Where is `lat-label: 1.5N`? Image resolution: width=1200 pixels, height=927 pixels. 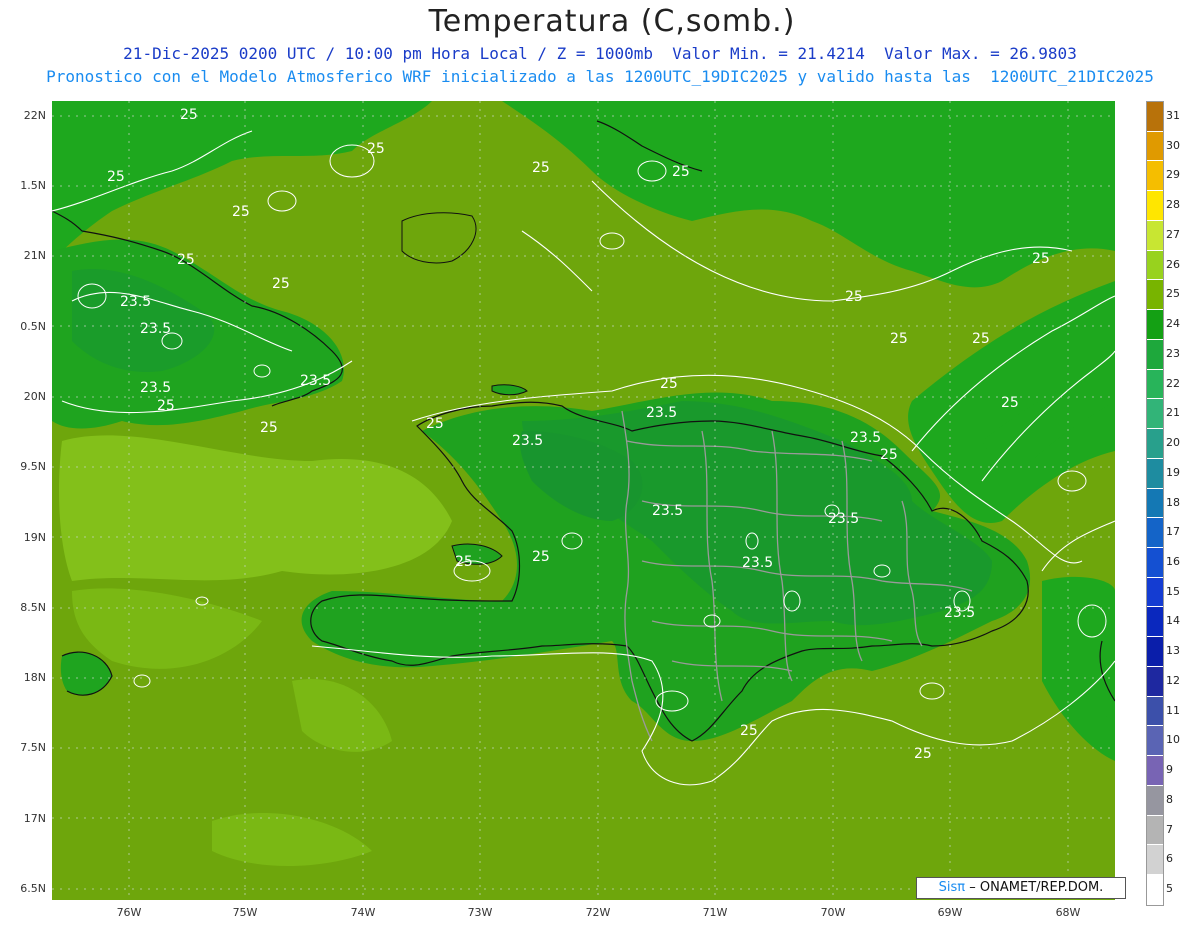 lat-label: 1.5N is located at coordinates (33, 185).